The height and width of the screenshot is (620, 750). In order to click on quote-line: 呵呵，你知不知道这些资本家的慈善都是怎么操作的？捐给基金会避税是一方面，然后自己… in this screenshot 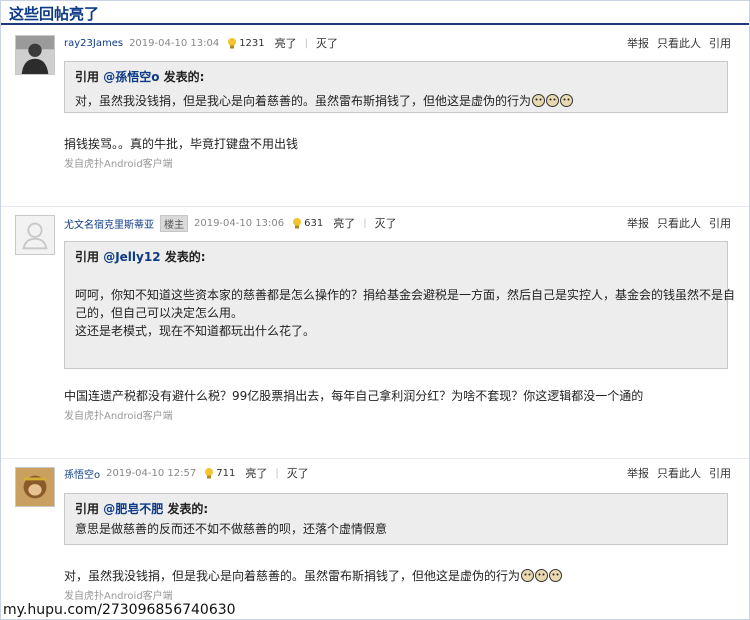, I will do `click(405, 295)`.